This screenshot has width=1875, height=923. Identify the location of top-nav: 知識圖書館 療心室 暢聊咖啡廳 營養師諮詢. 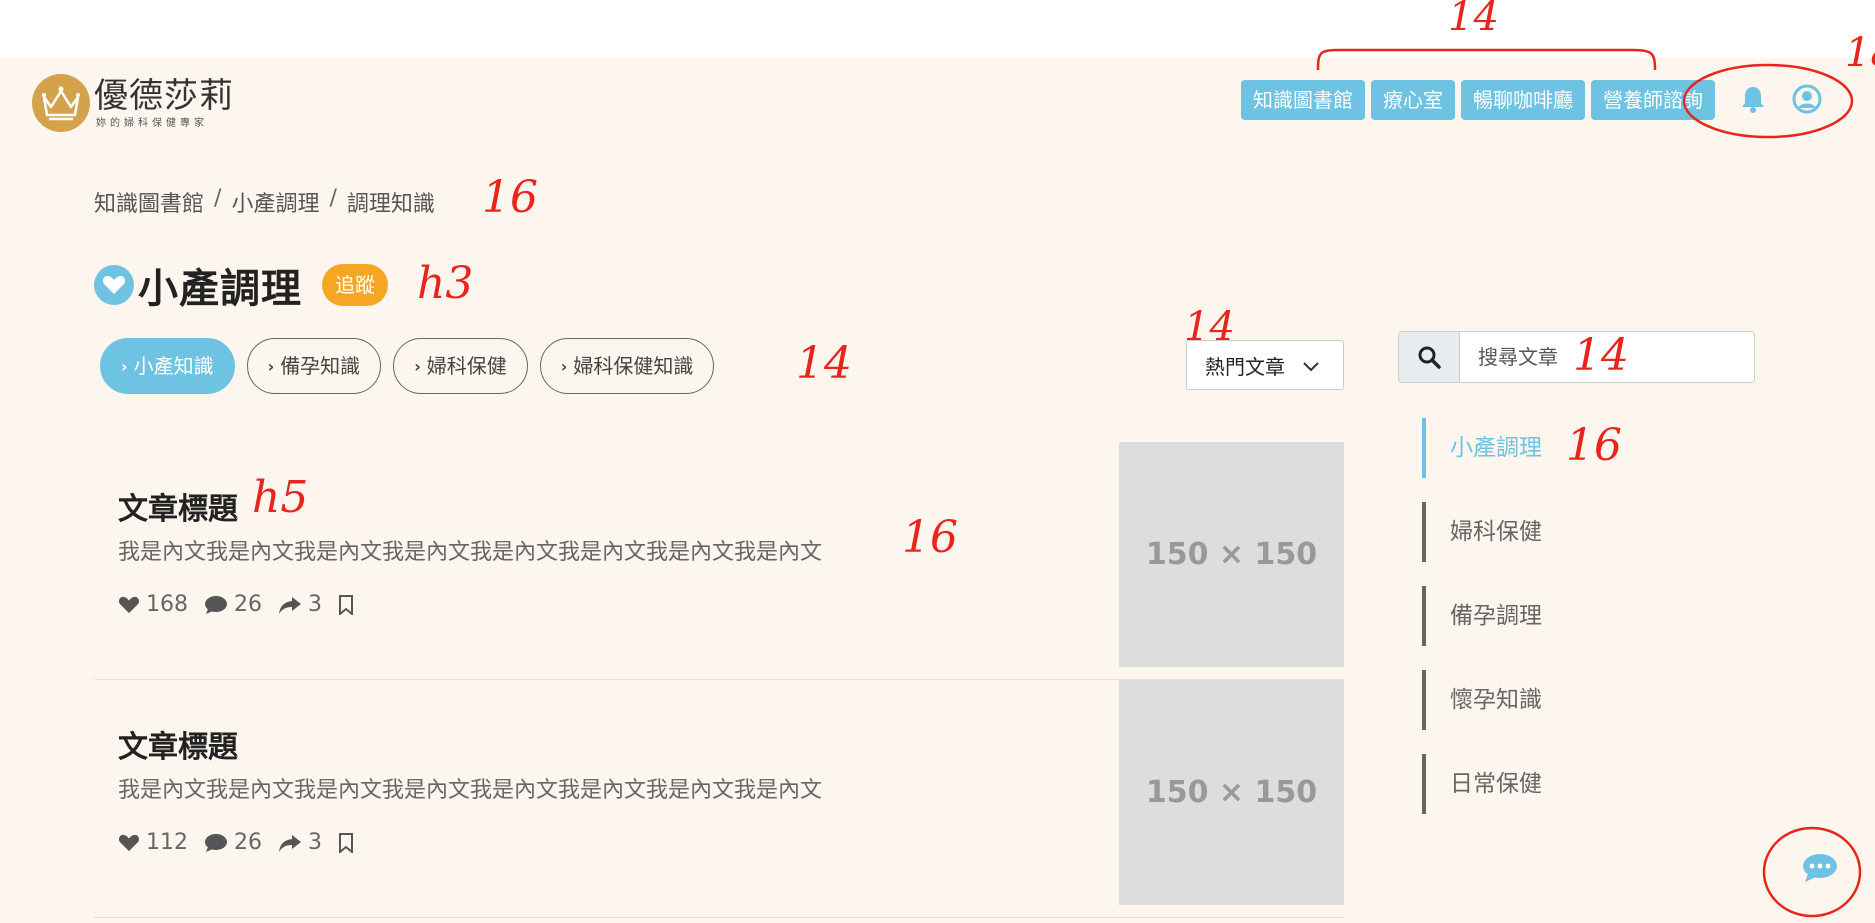
(1478, 100).